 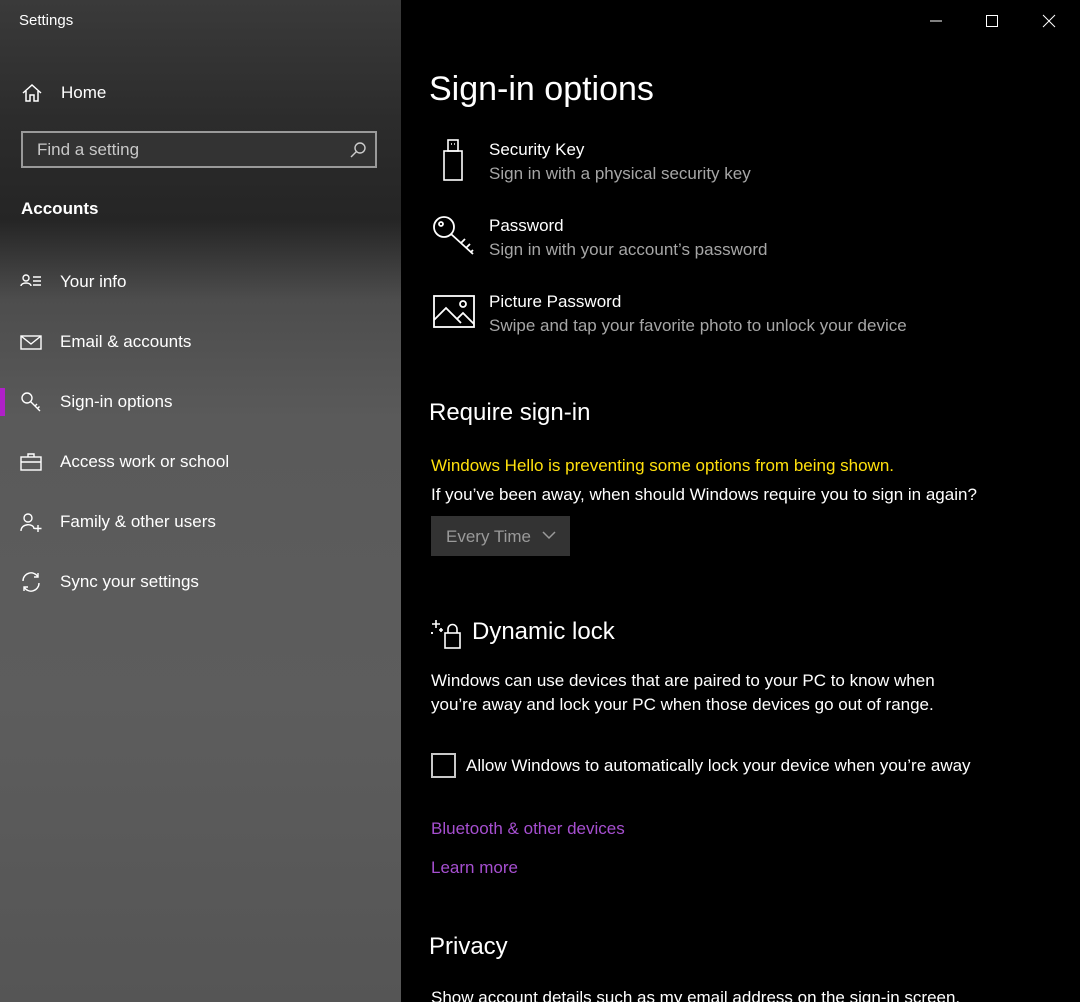 I want to click on sidebar-home: Home, so click(x=200, y=93).